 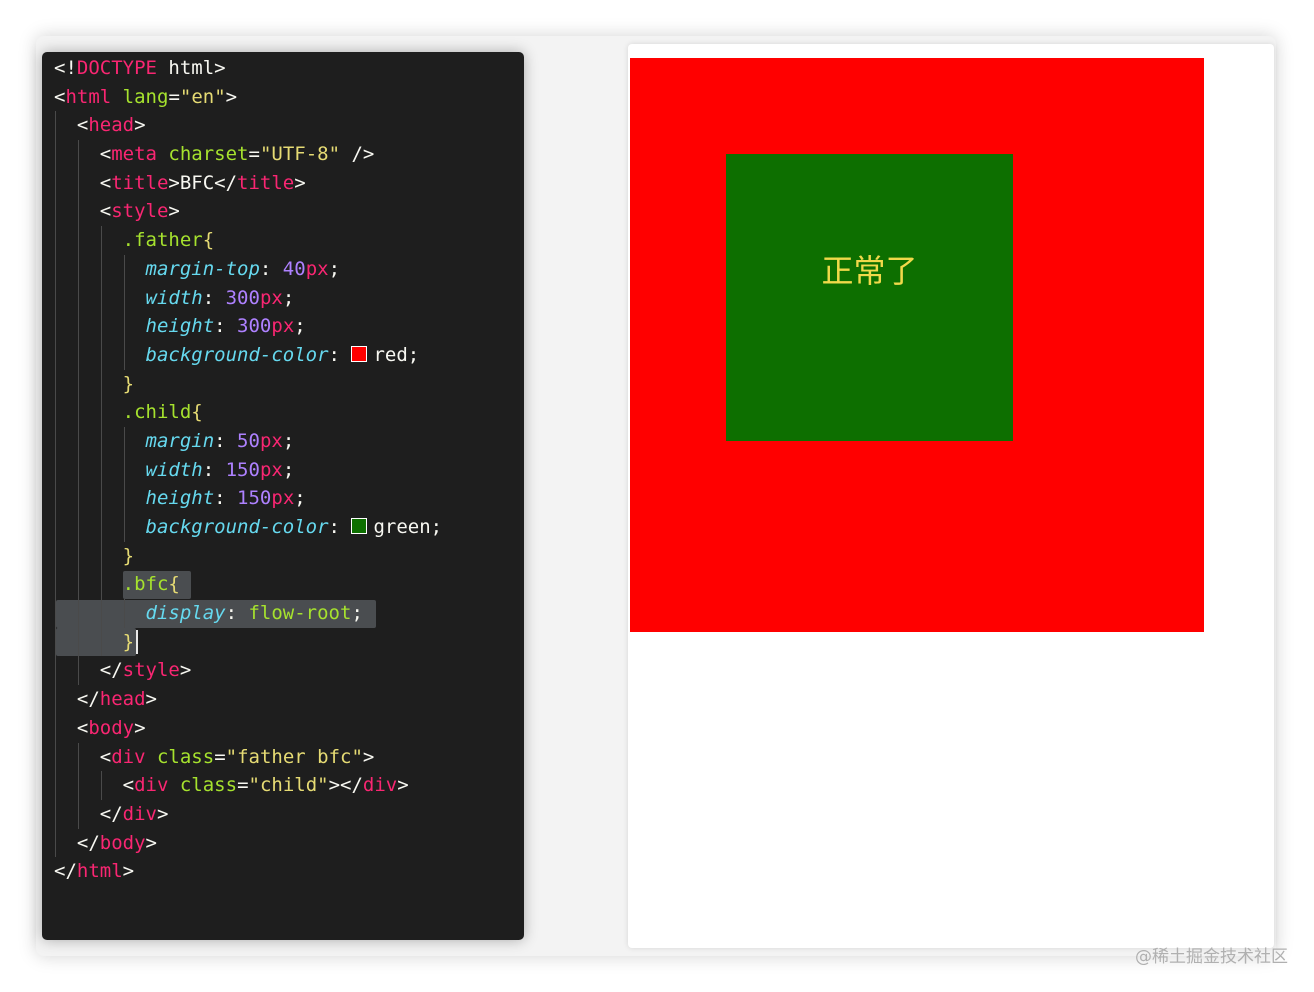 What do you see at coordinates (284, 126) in the screenshot?
I see `code-line: <head>` at bounding box center [284, 126].